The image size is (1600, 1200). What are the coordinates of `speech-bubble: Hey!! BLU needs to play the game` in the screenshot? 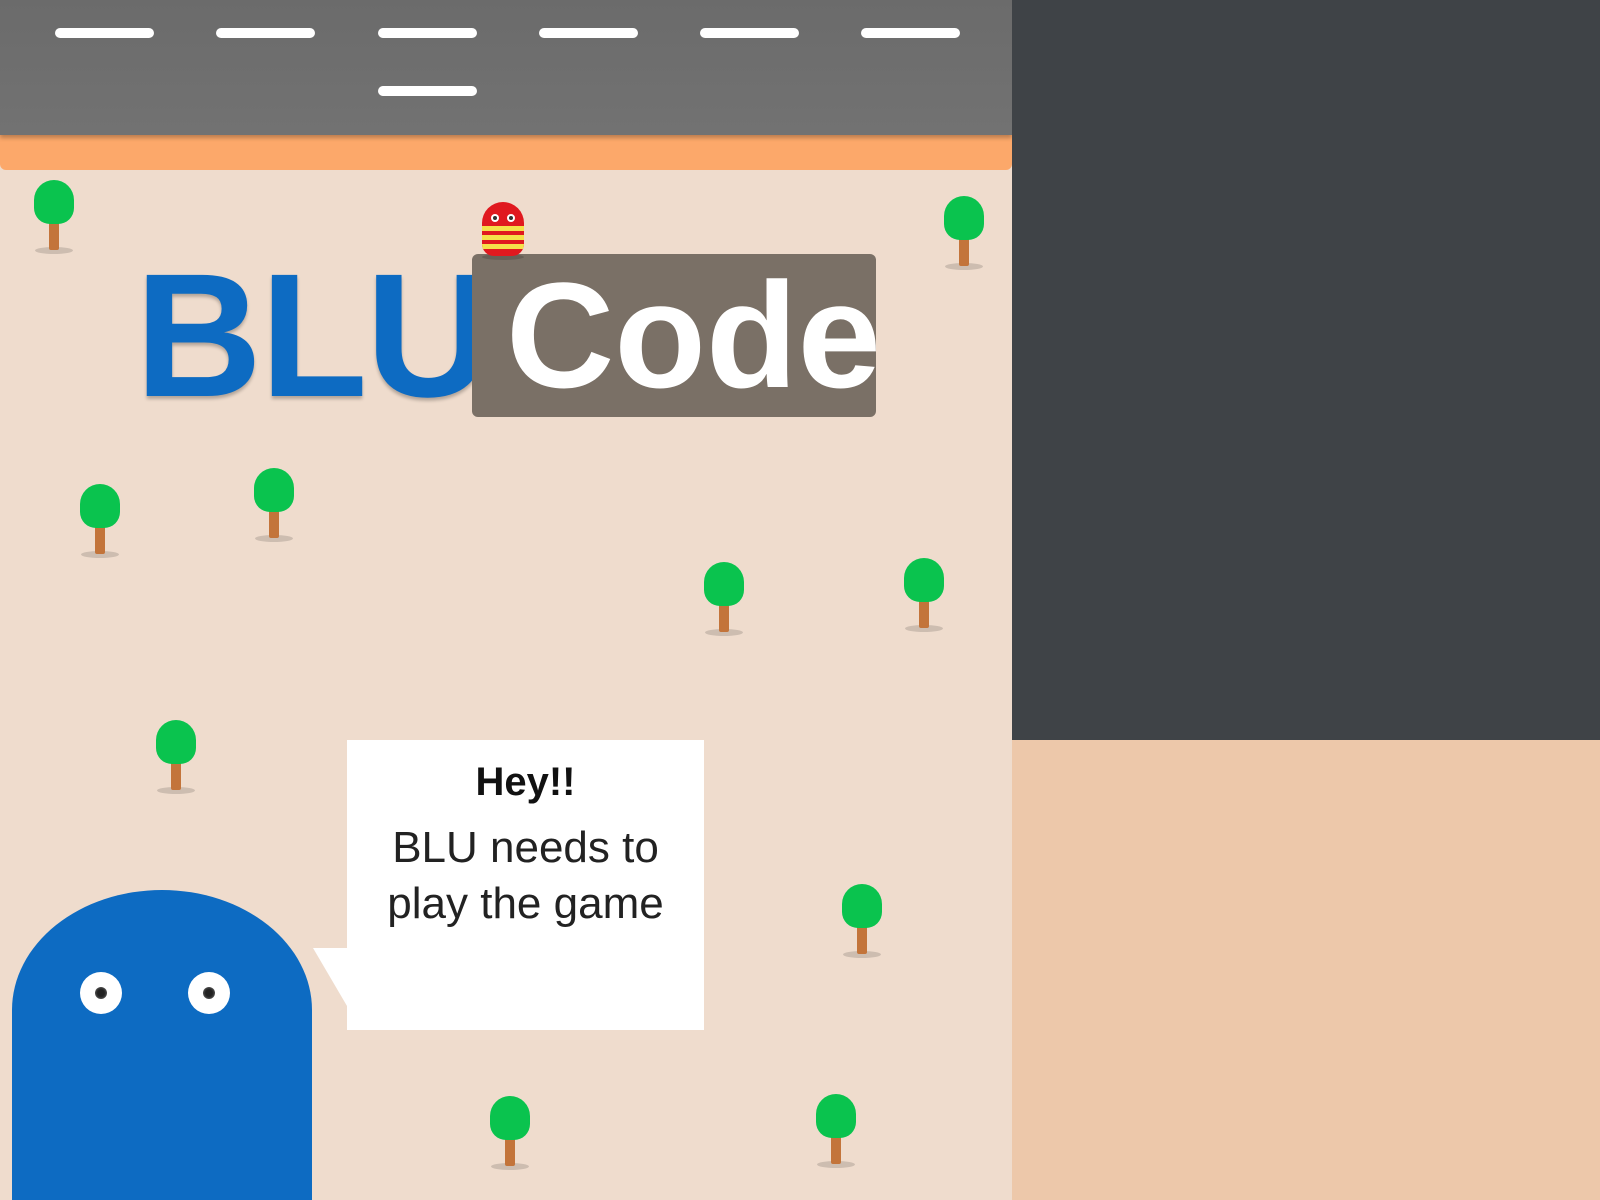 It's located at (508, 885).